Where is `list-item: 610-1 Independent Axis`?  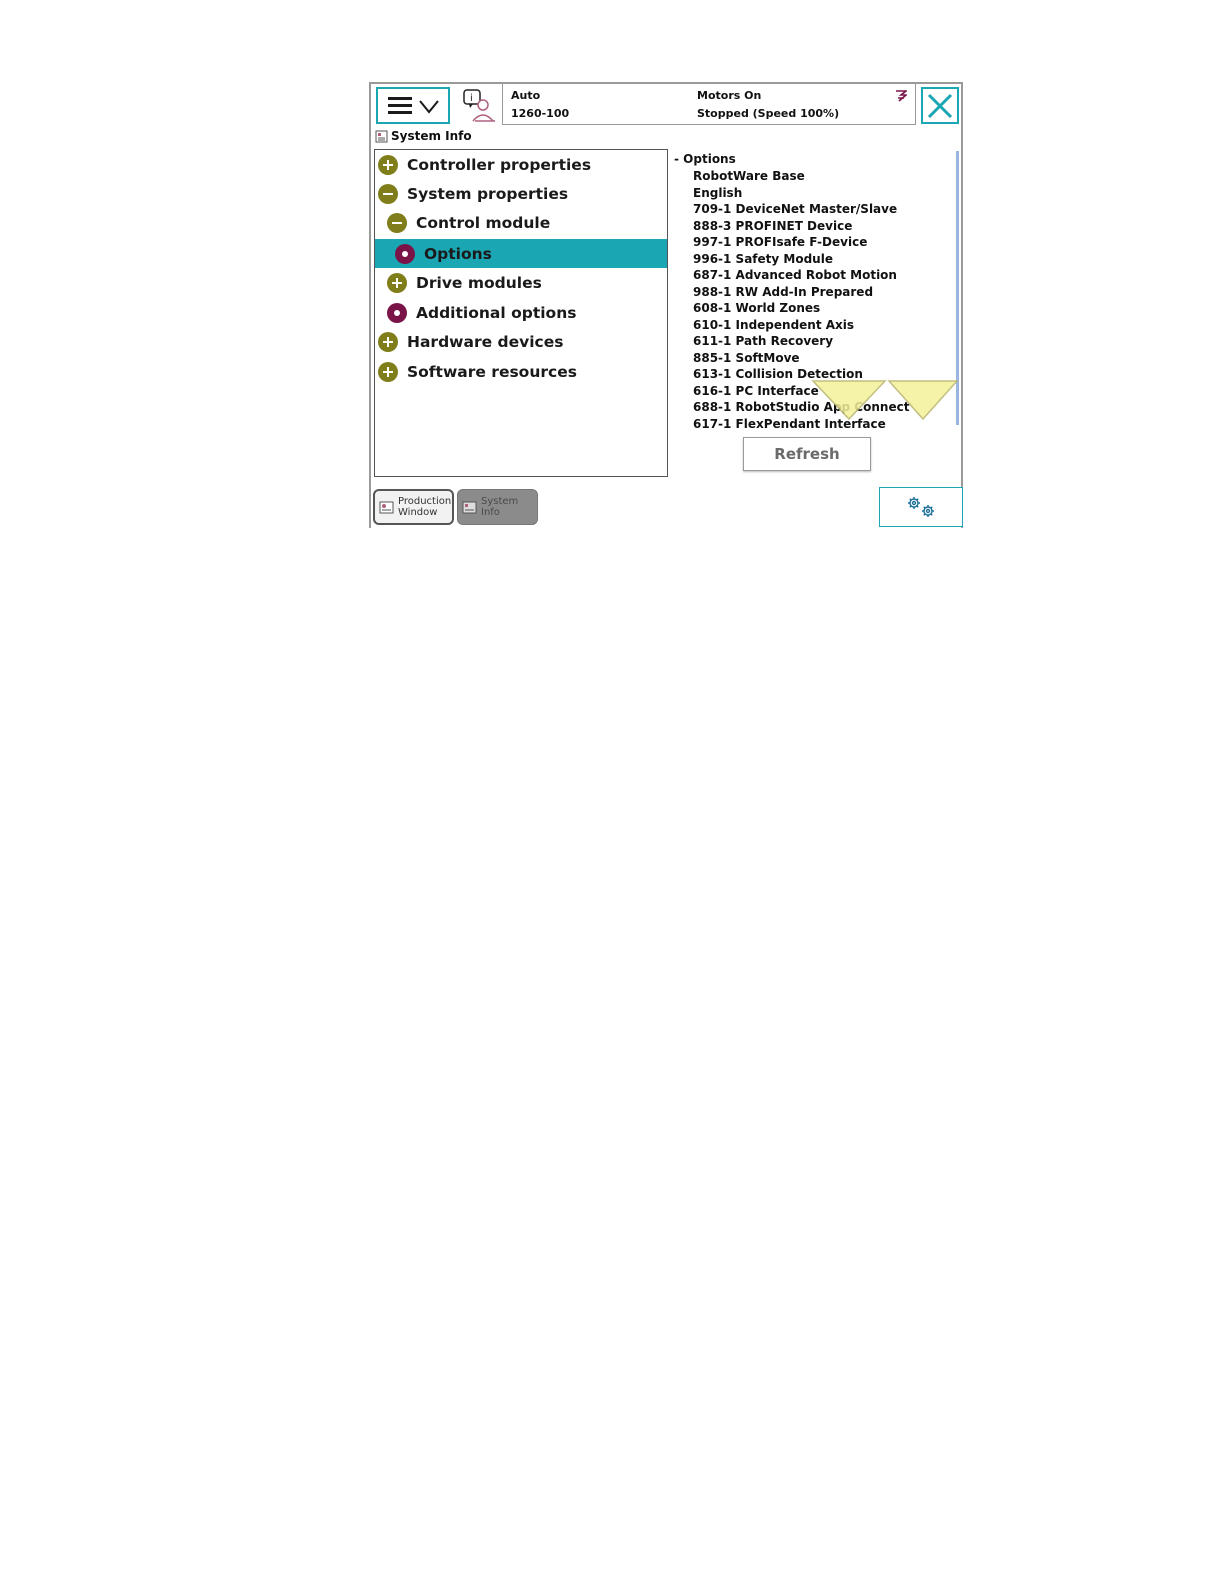
list-item: 610-1 Independent Axis is located at coordinates (774, 324).